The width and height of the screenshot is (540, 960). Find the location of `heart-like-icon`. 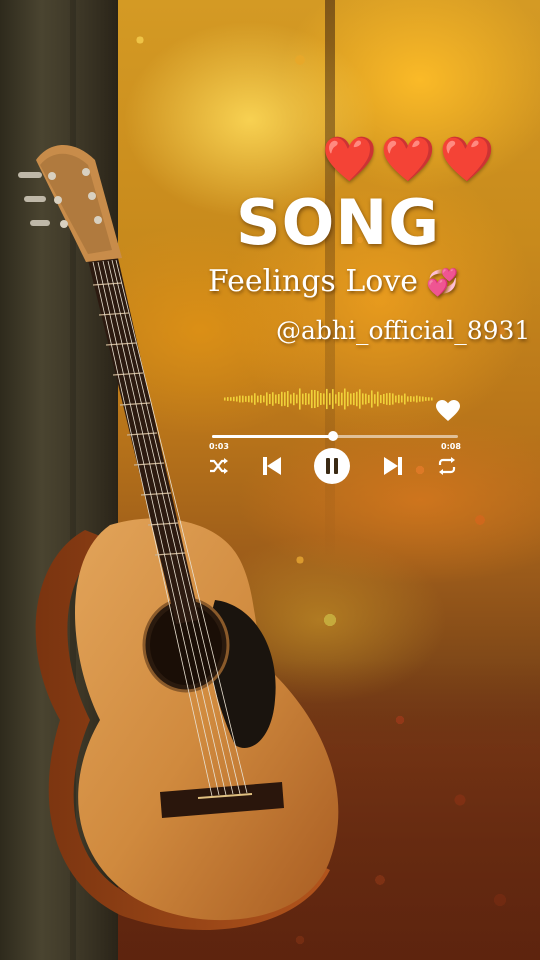

heart-like-icon is located at coordinates (448, 411).